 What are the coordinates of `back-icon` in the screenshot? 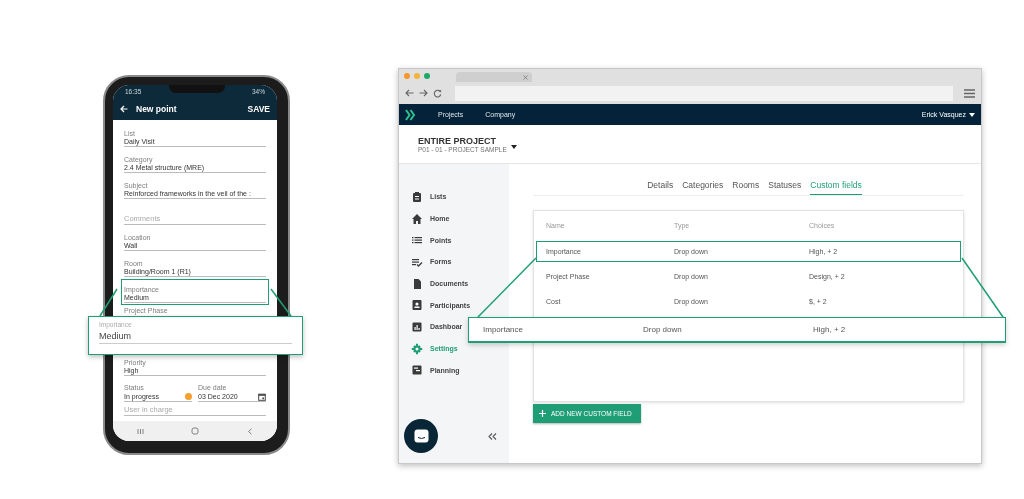 It's located at (250, 431).